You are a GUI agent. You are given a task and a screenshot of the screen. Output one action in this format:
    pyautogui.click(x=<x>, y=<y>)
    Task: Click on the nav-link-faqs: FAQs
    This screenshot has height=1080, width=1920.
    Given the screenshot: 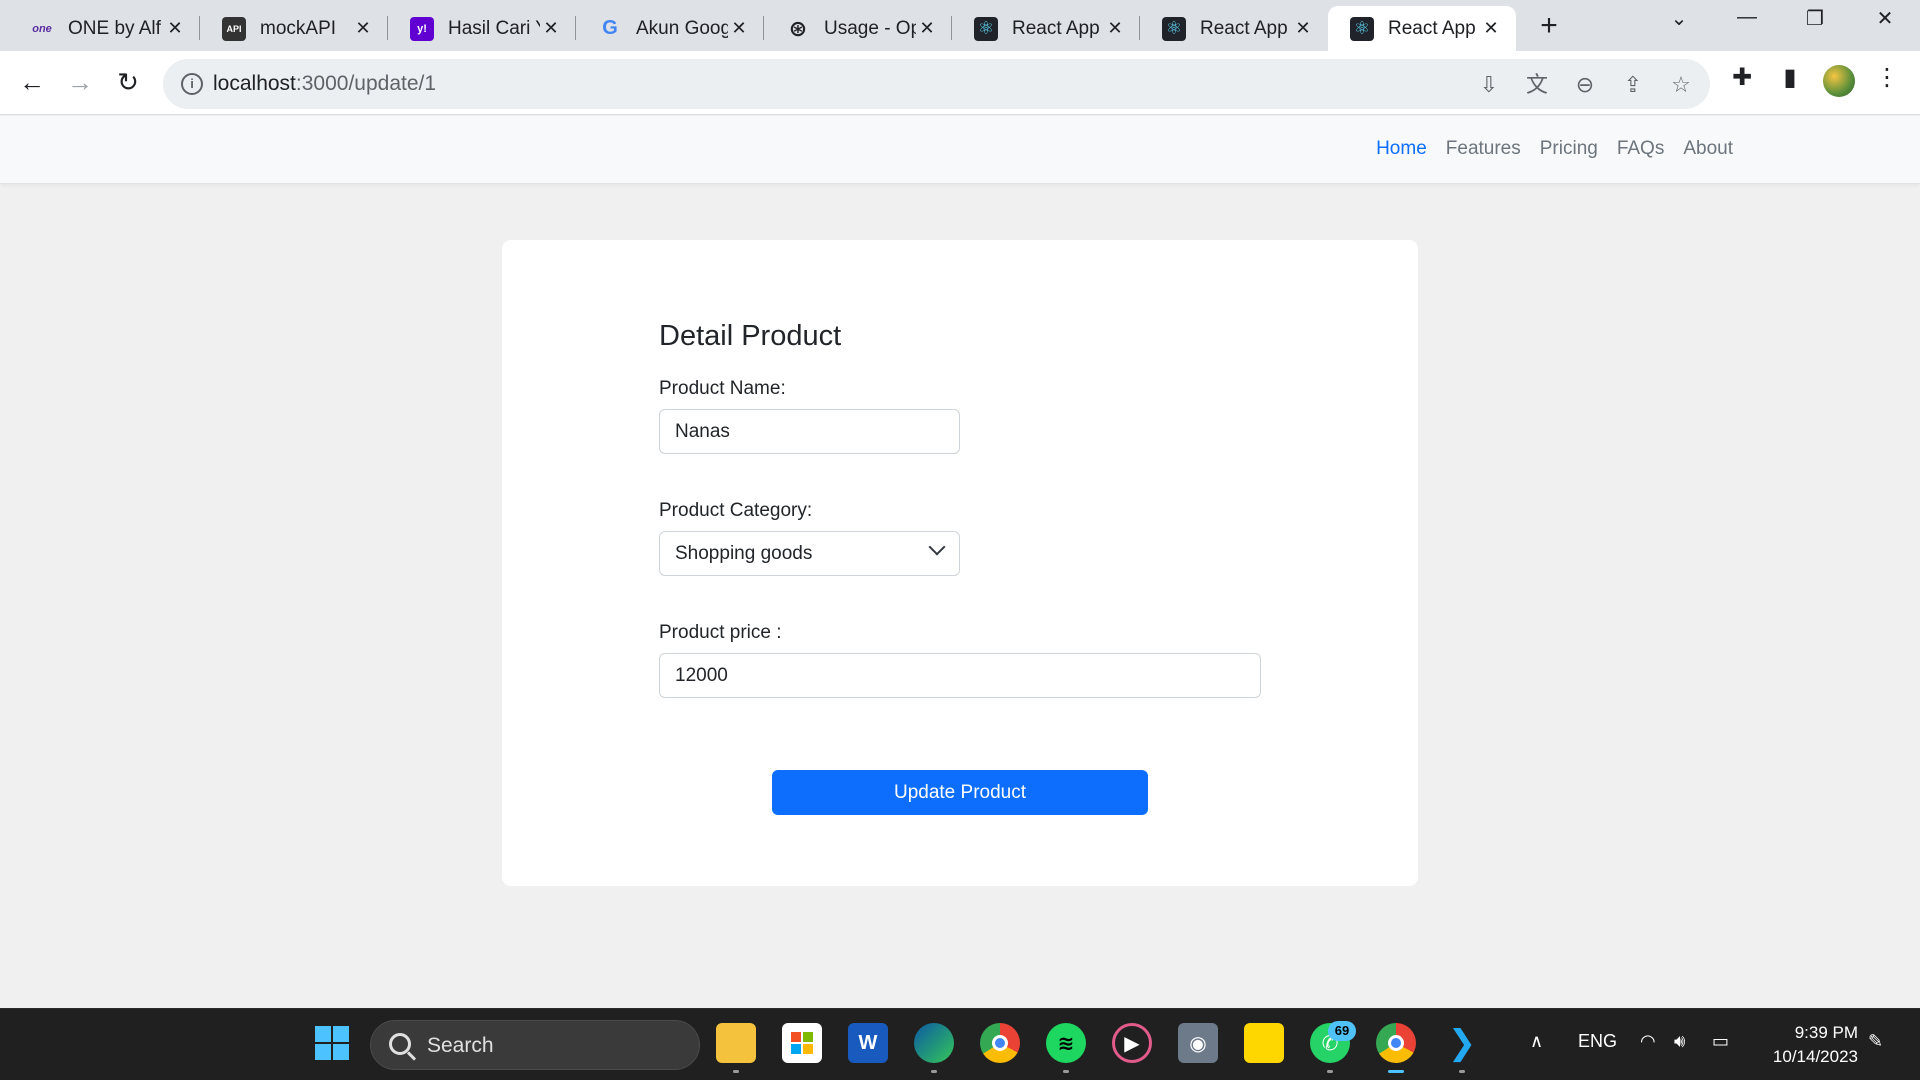 What is the action you would take?
    pyautogui.click(x=1641, y=149)
    